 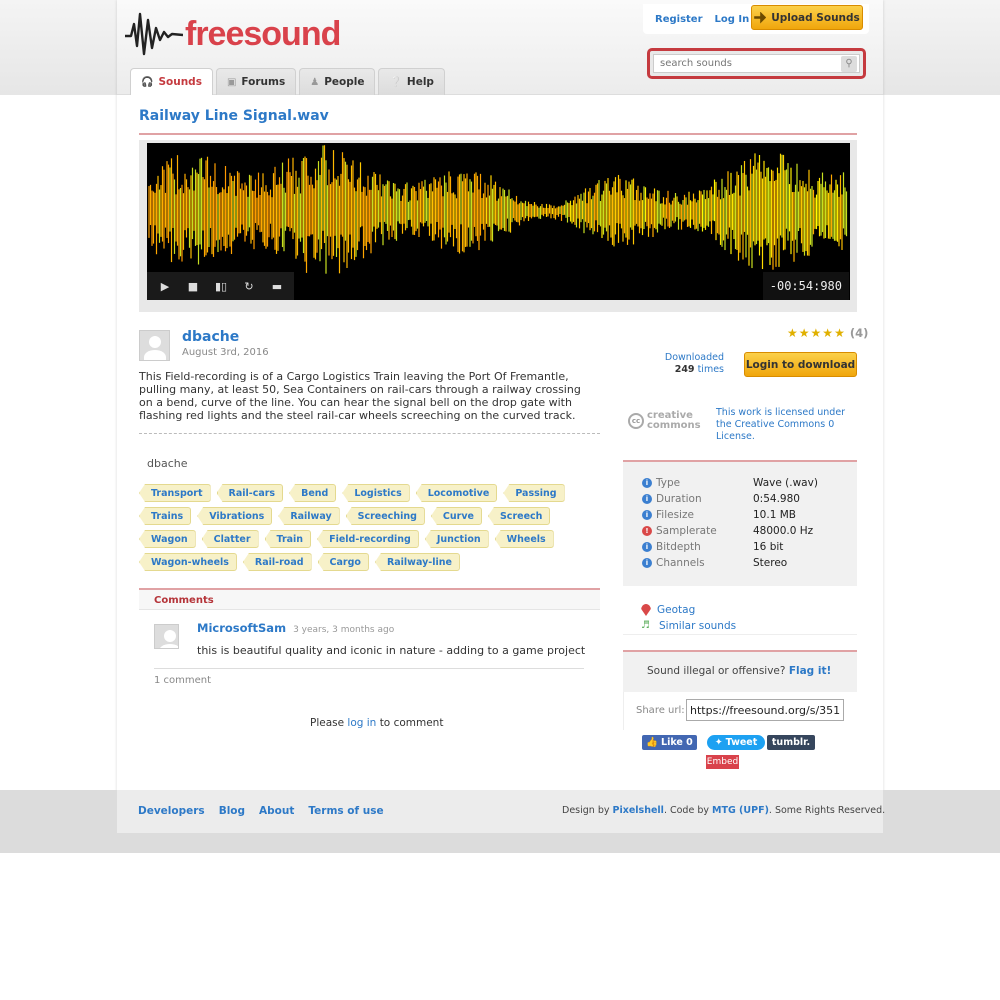 I want to click on tag-item: Passing, so click(x=534, y=493).